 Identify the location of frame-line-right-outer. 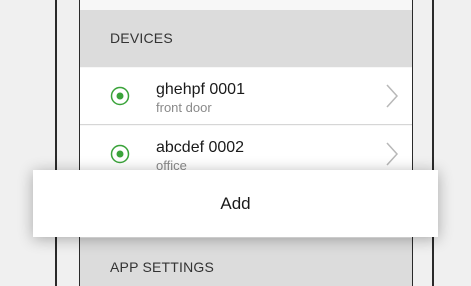
(433, 143).